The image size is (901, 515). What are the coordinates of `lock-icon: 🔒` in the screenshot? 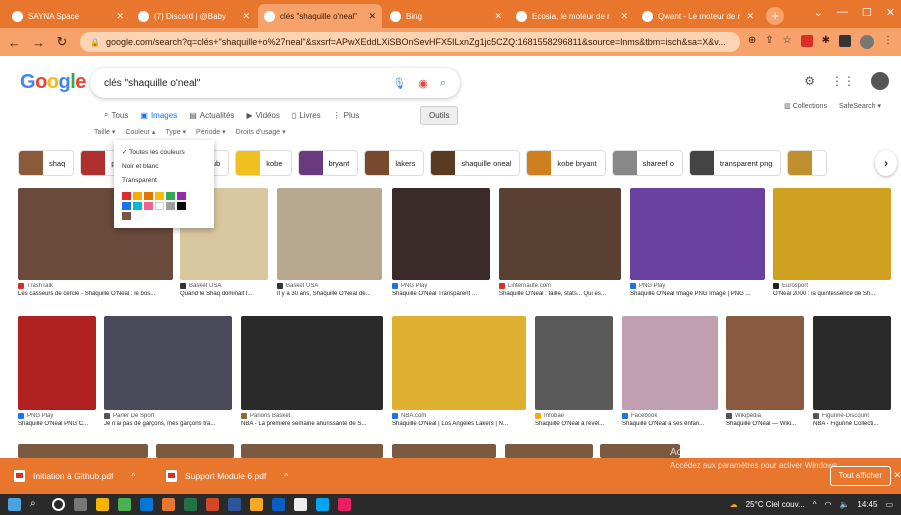 It's located at (95, 42).